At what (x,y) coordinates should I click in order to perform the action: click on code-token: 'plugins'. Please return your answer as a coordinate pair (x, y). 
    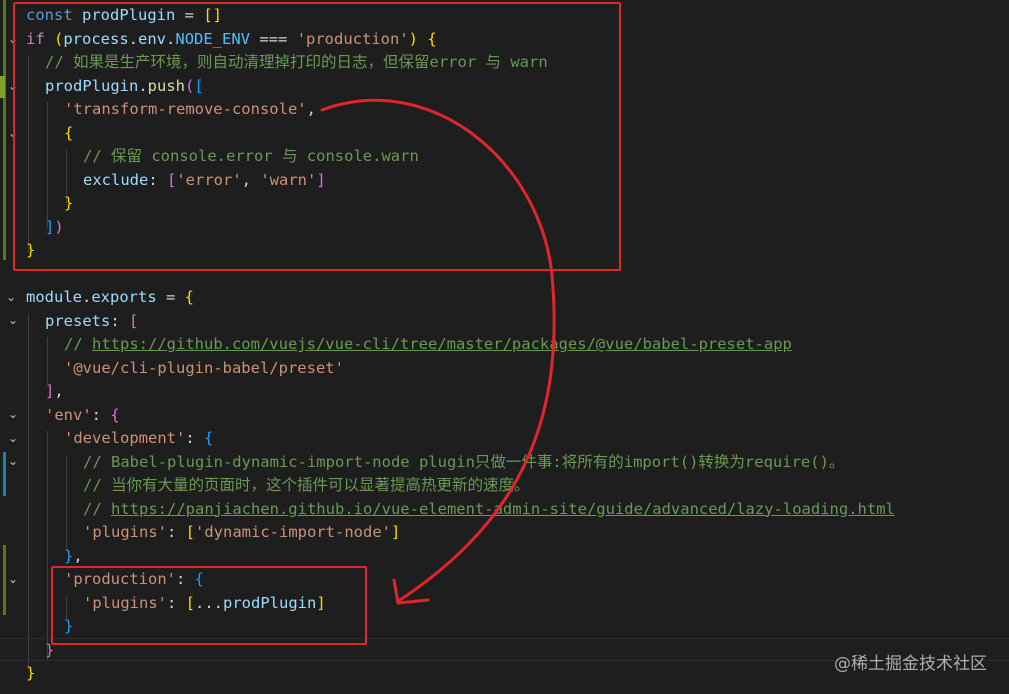
    Looking at the image, I should click on (125, 532).